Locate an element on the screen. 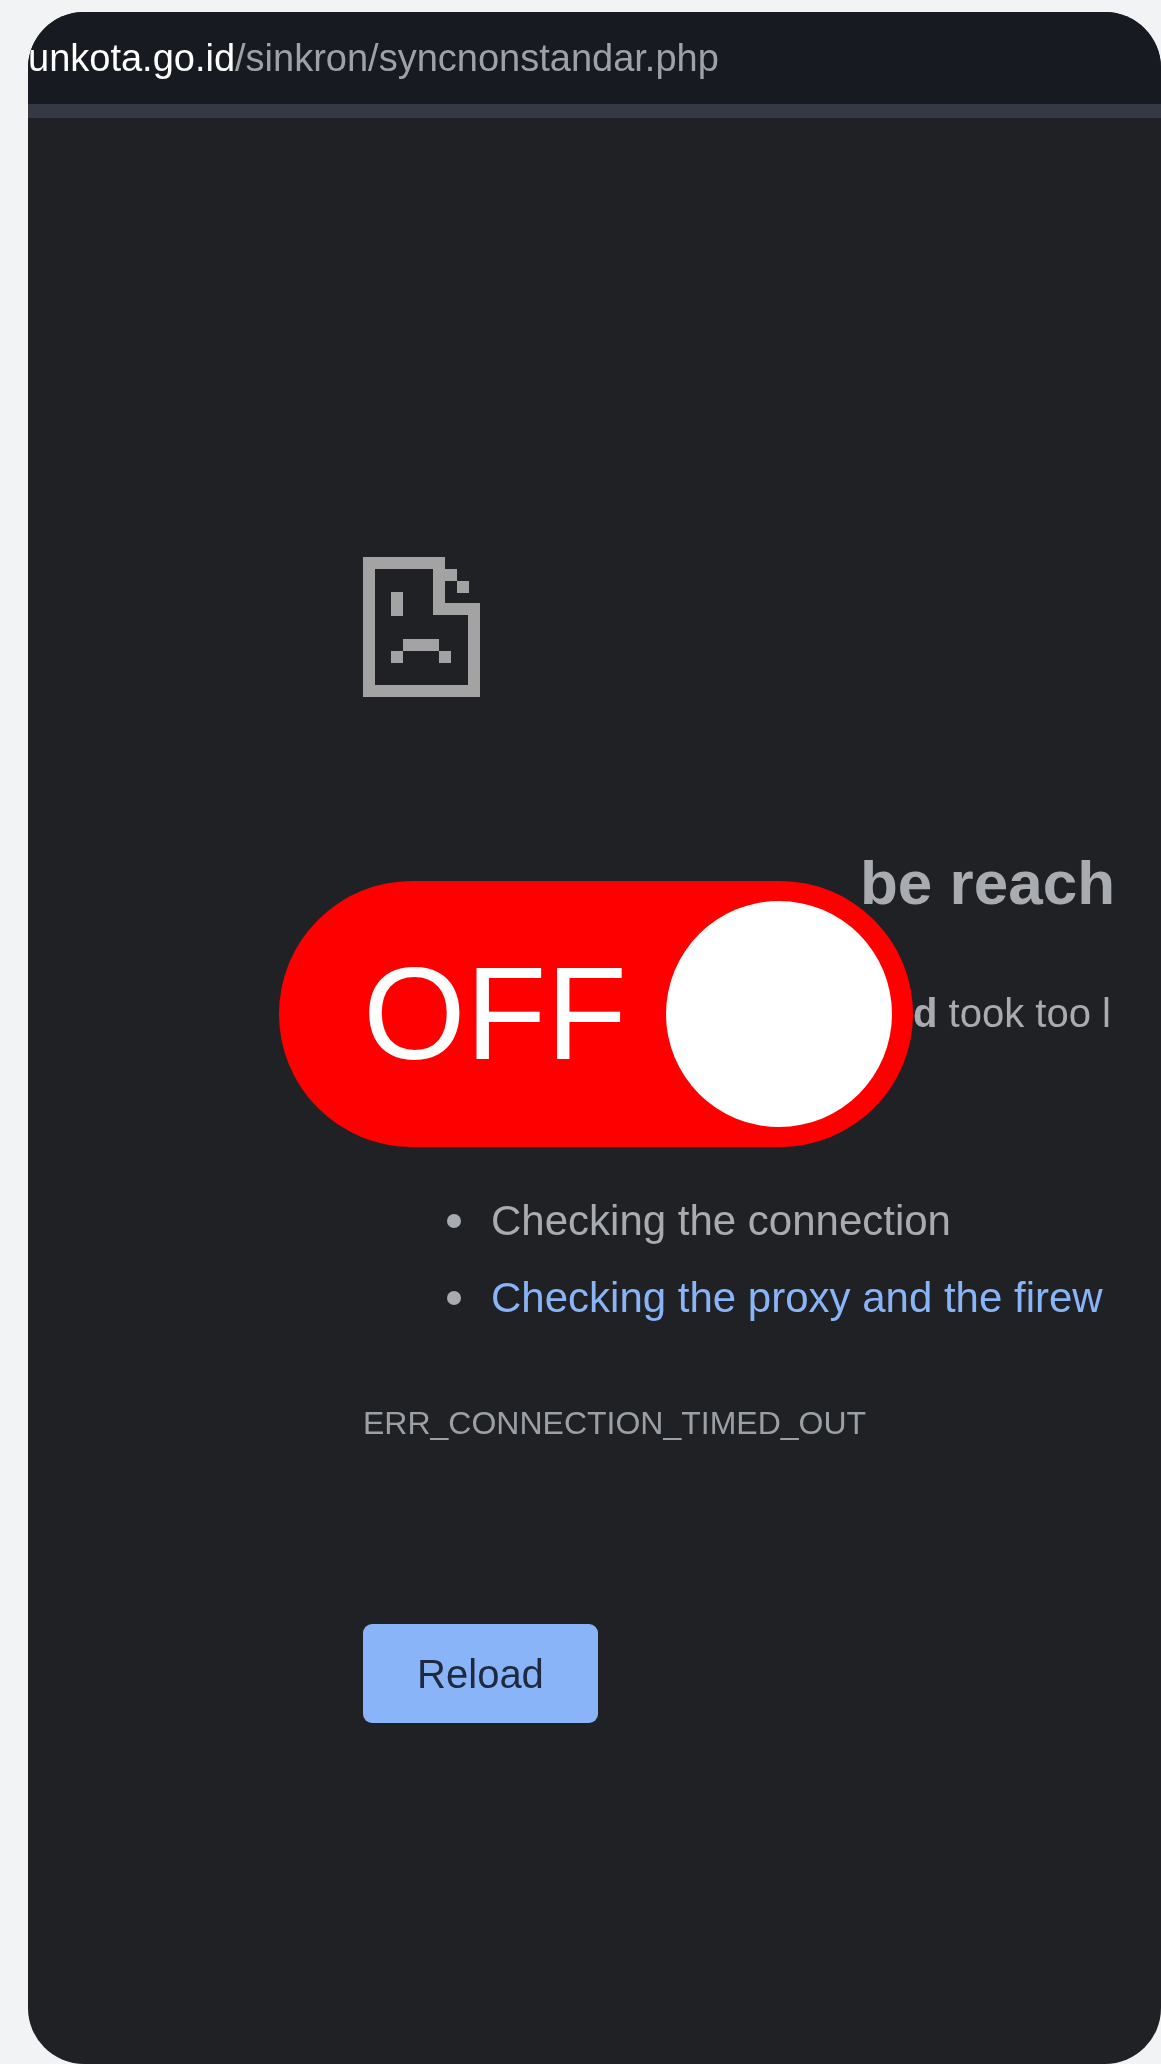 The height and width of the screenshot is (2064, 1161). error-message: d took too l is located at coordinates (1012, 1013).